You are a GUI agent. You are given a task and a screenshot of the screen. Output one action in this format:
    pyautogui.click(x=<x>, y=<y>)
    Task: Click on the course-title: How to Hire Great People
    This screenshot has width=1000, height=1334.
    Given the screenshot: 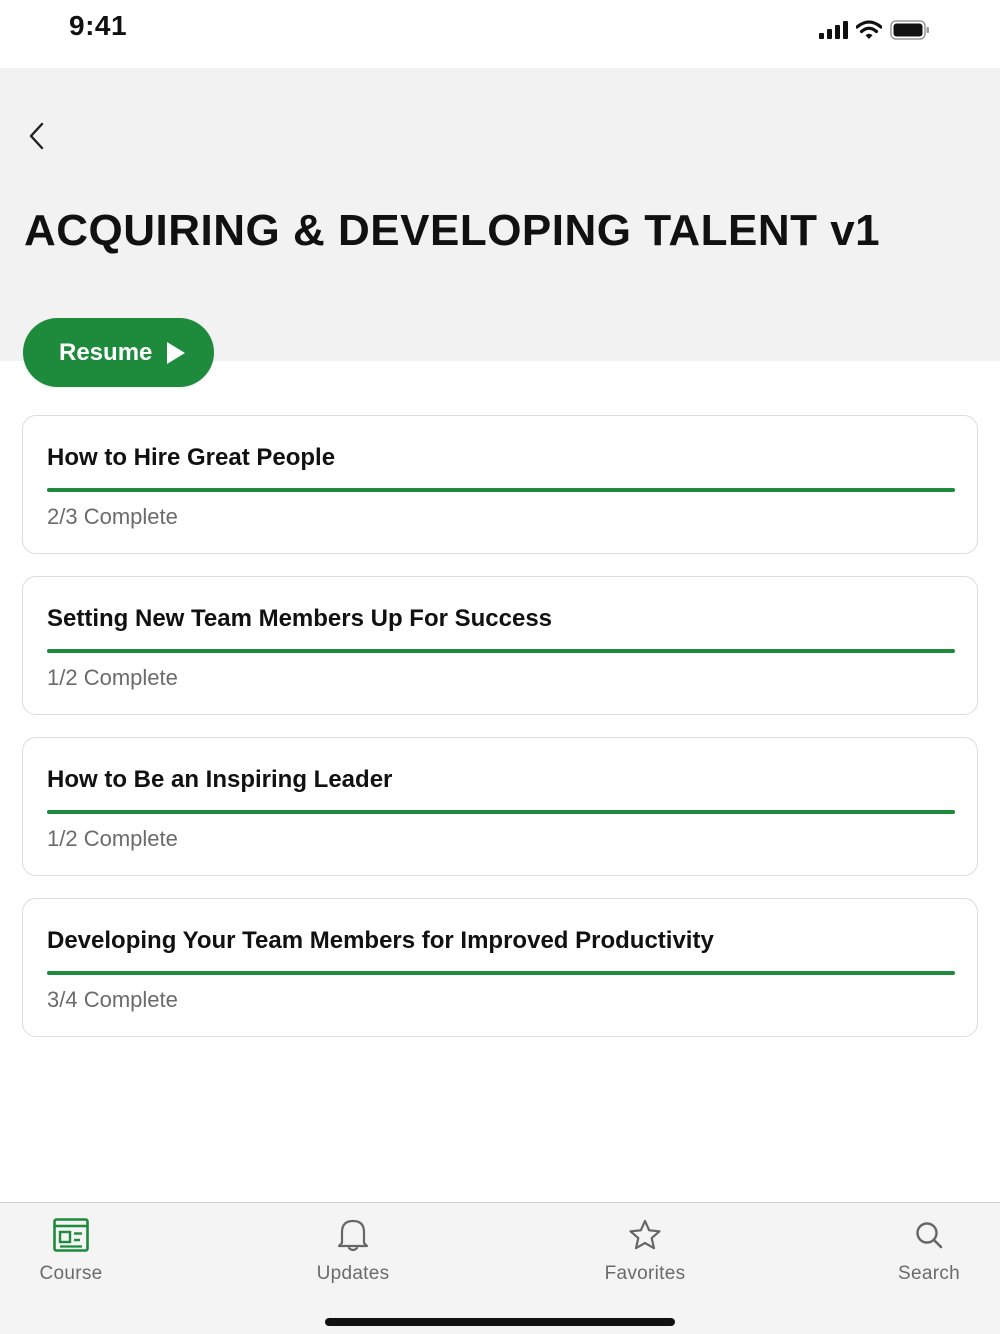 What is the action you would take?
    pyautogui.click(x=191, y=457)
    